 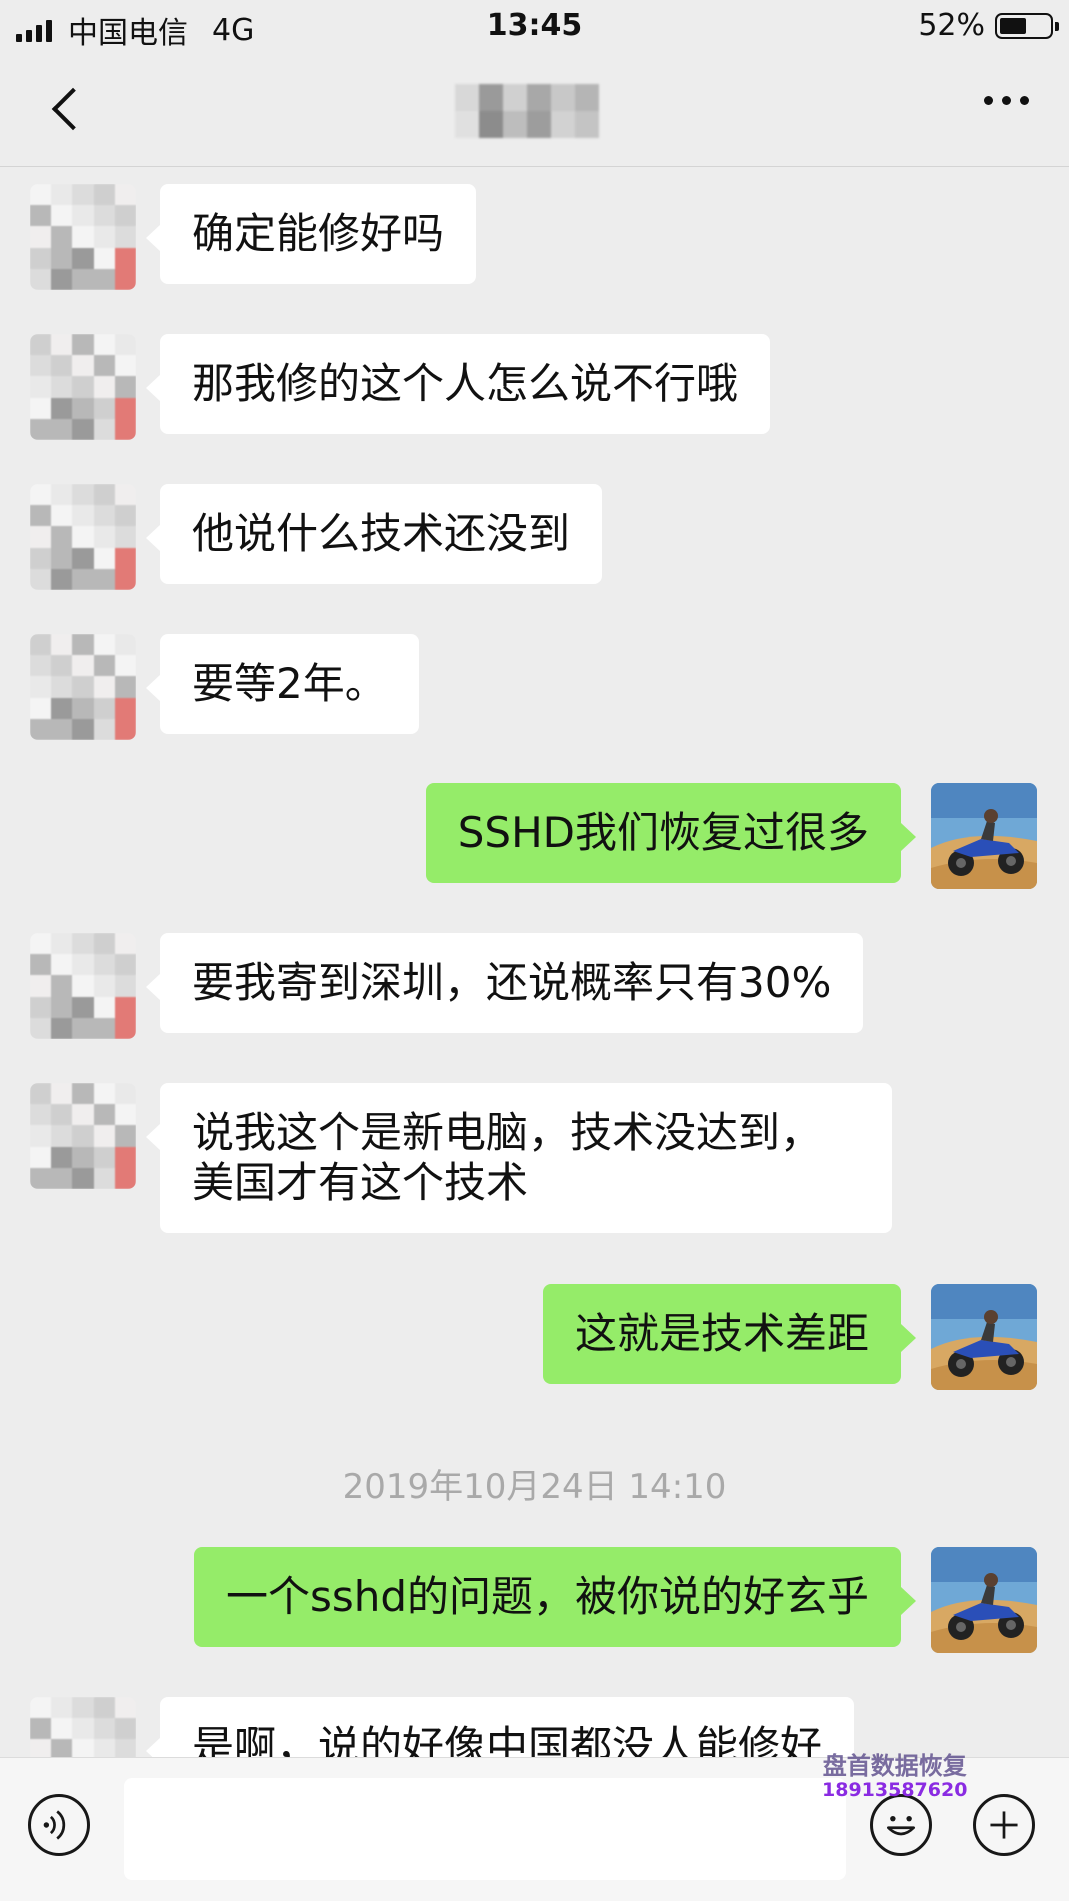 What do you see at coordinates (527, 111) in the screenshot?
I see `chat-title-blurred` at bounding box center [527, 111].